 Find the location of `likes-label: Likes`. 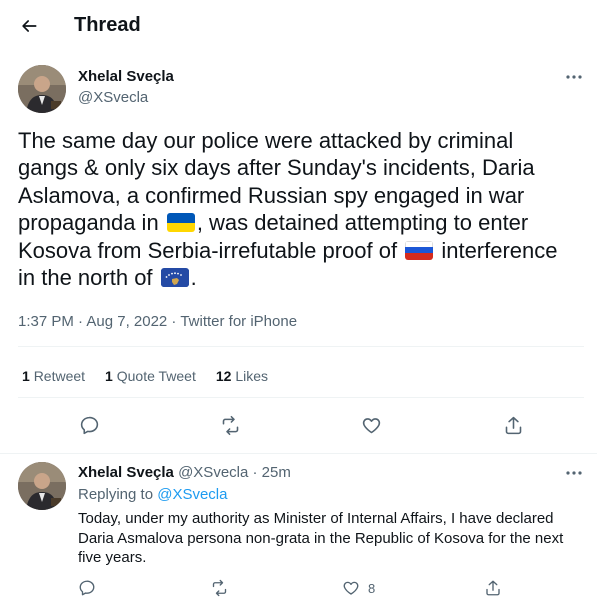

likes-label: Likes is located at coordinates (252, 376).